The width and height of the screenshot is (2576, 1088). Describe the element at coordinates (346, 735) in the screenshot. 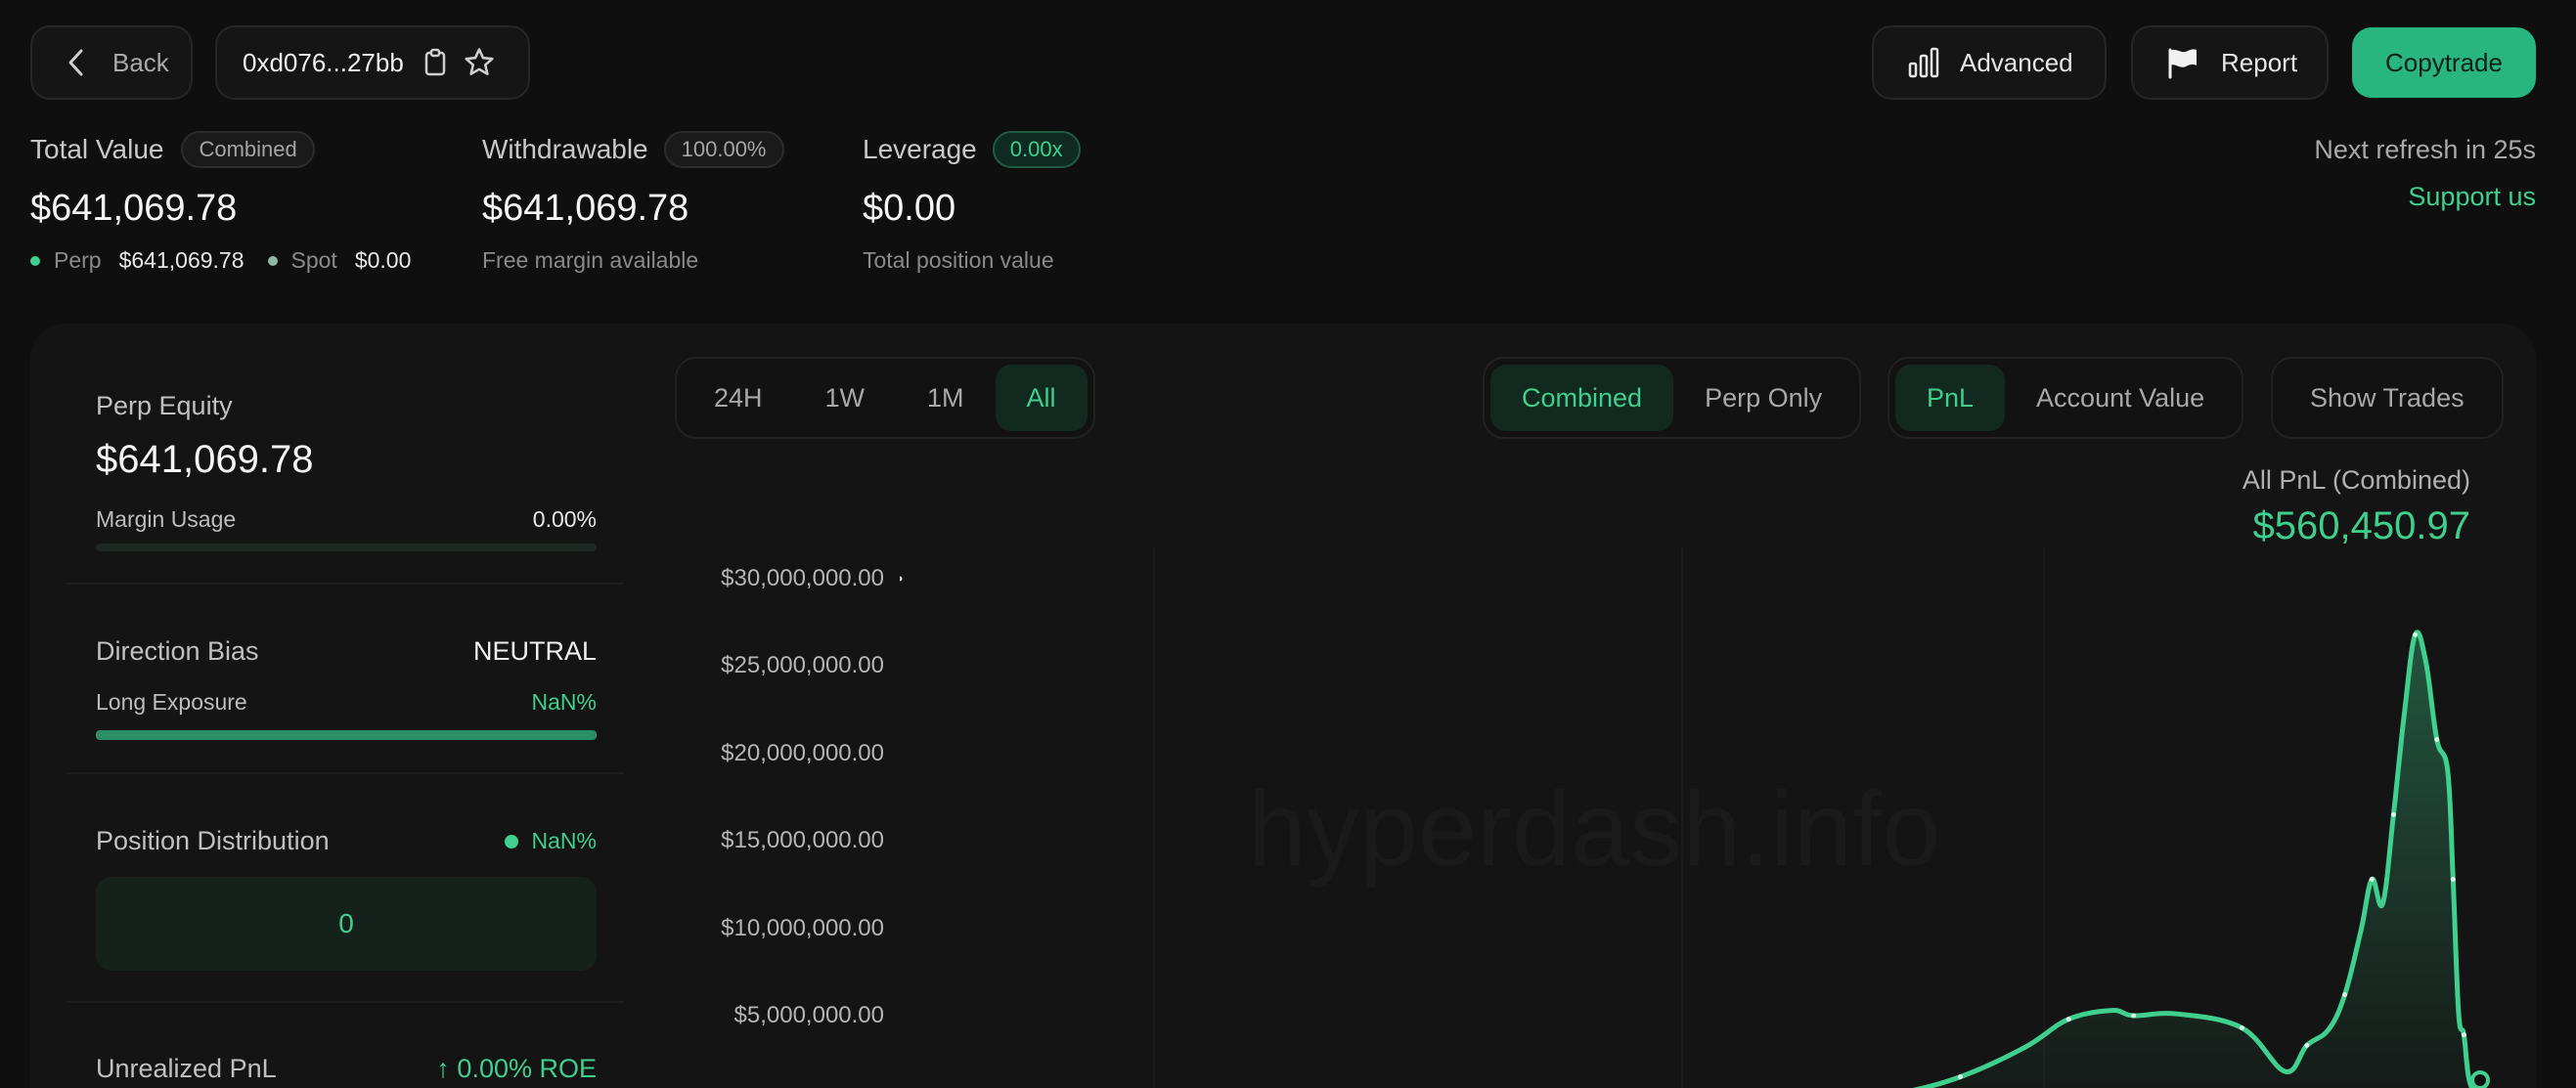

I see `long-exposure-bar` at that location.